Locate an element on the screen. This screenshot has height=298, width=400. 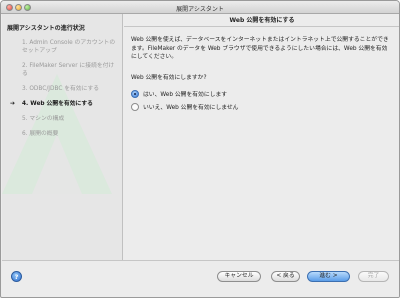
radio-label: はい、Web 公開を有効にします is located at coordinates (185, 93).